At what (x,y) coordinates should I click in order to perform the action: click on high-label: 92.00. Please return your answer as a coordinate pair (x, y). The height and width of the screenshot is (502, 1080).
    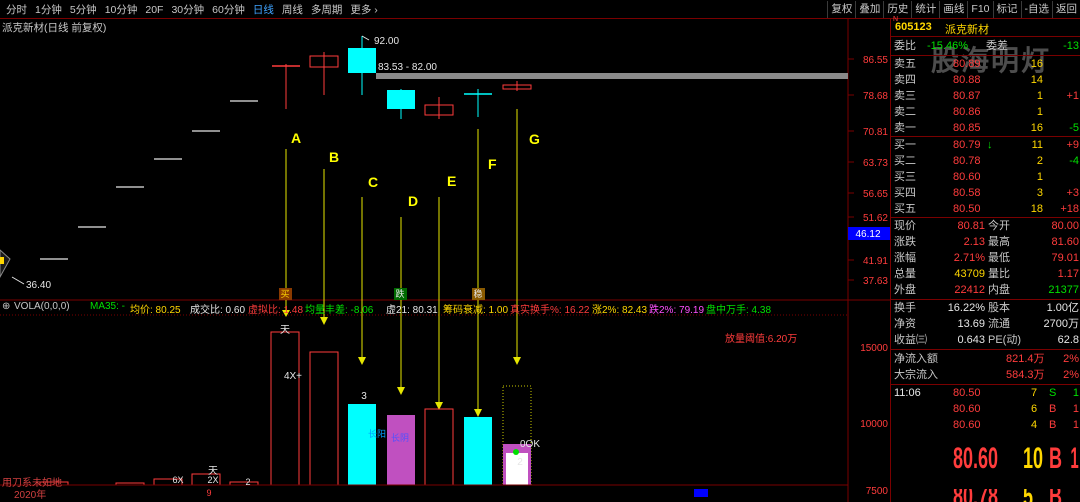
    Looking at the image, I should click on (386, 41).